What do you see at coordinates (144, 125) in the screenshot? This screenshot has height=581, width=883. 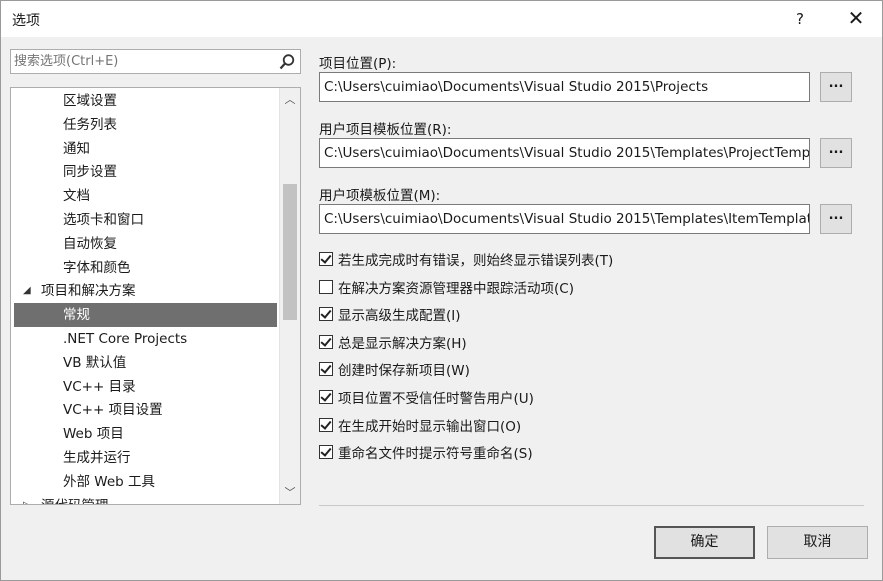 I see `tree-item: 任务列表` at bounding box center [144, 125].